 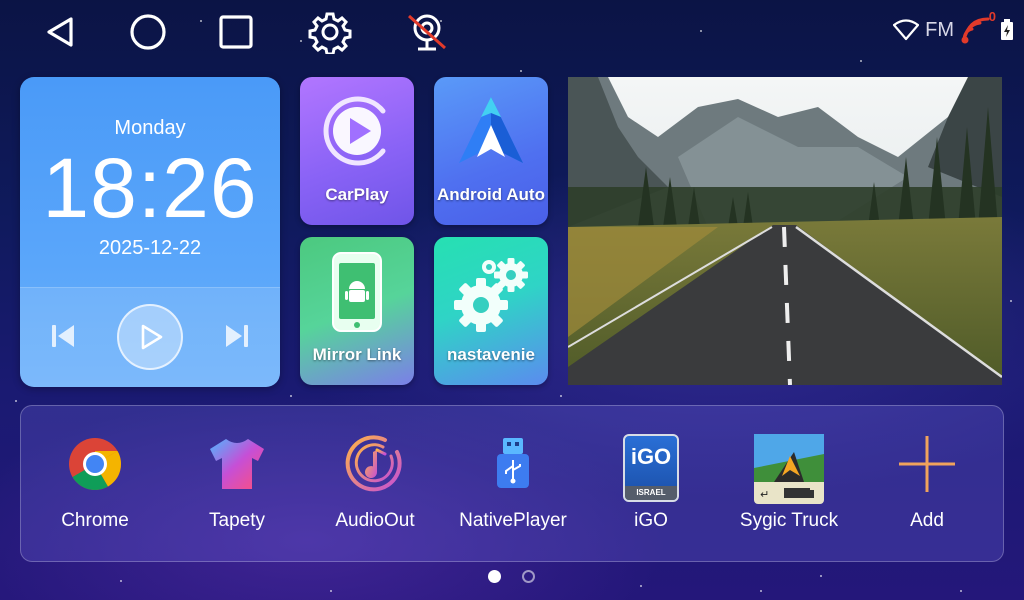 What do you see at coordinates (512, 32) in the screenshot?
I see `system-bar: FM 0` at bounding box center [512, 32].